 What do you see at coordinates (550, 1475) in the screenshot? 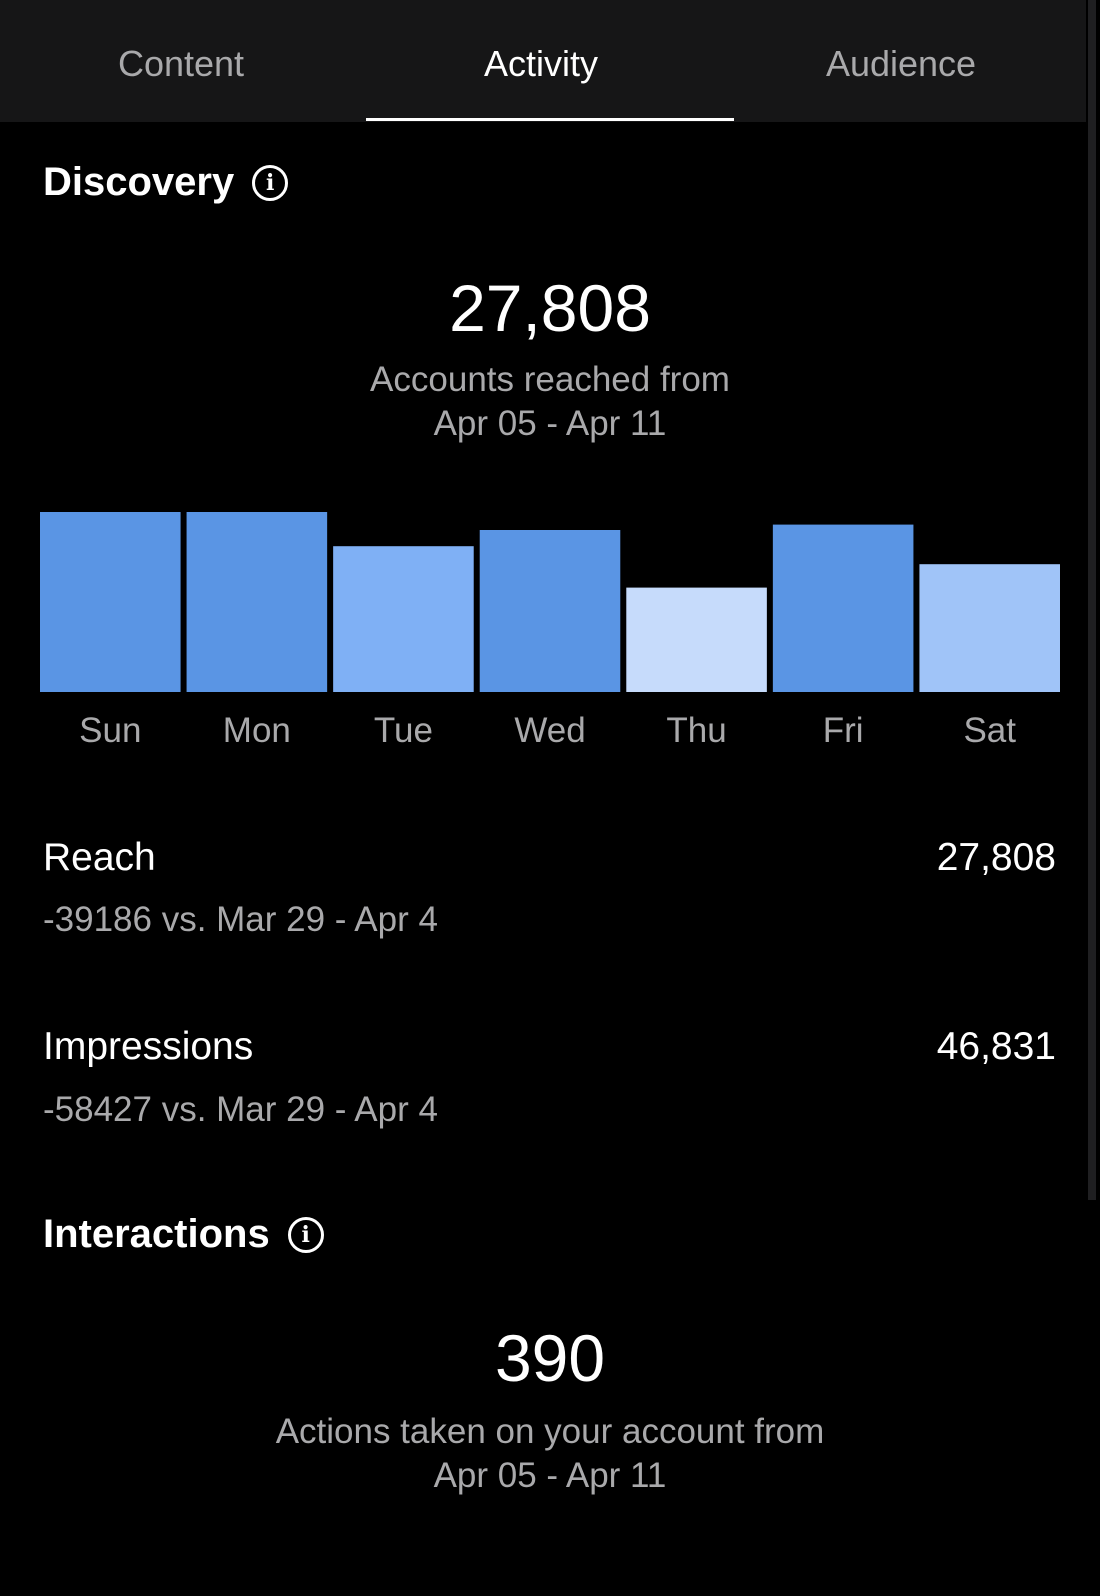
I see `interactions-caption-line2: Apr 05 - Apr 11` at bounding box center [550, 1475].